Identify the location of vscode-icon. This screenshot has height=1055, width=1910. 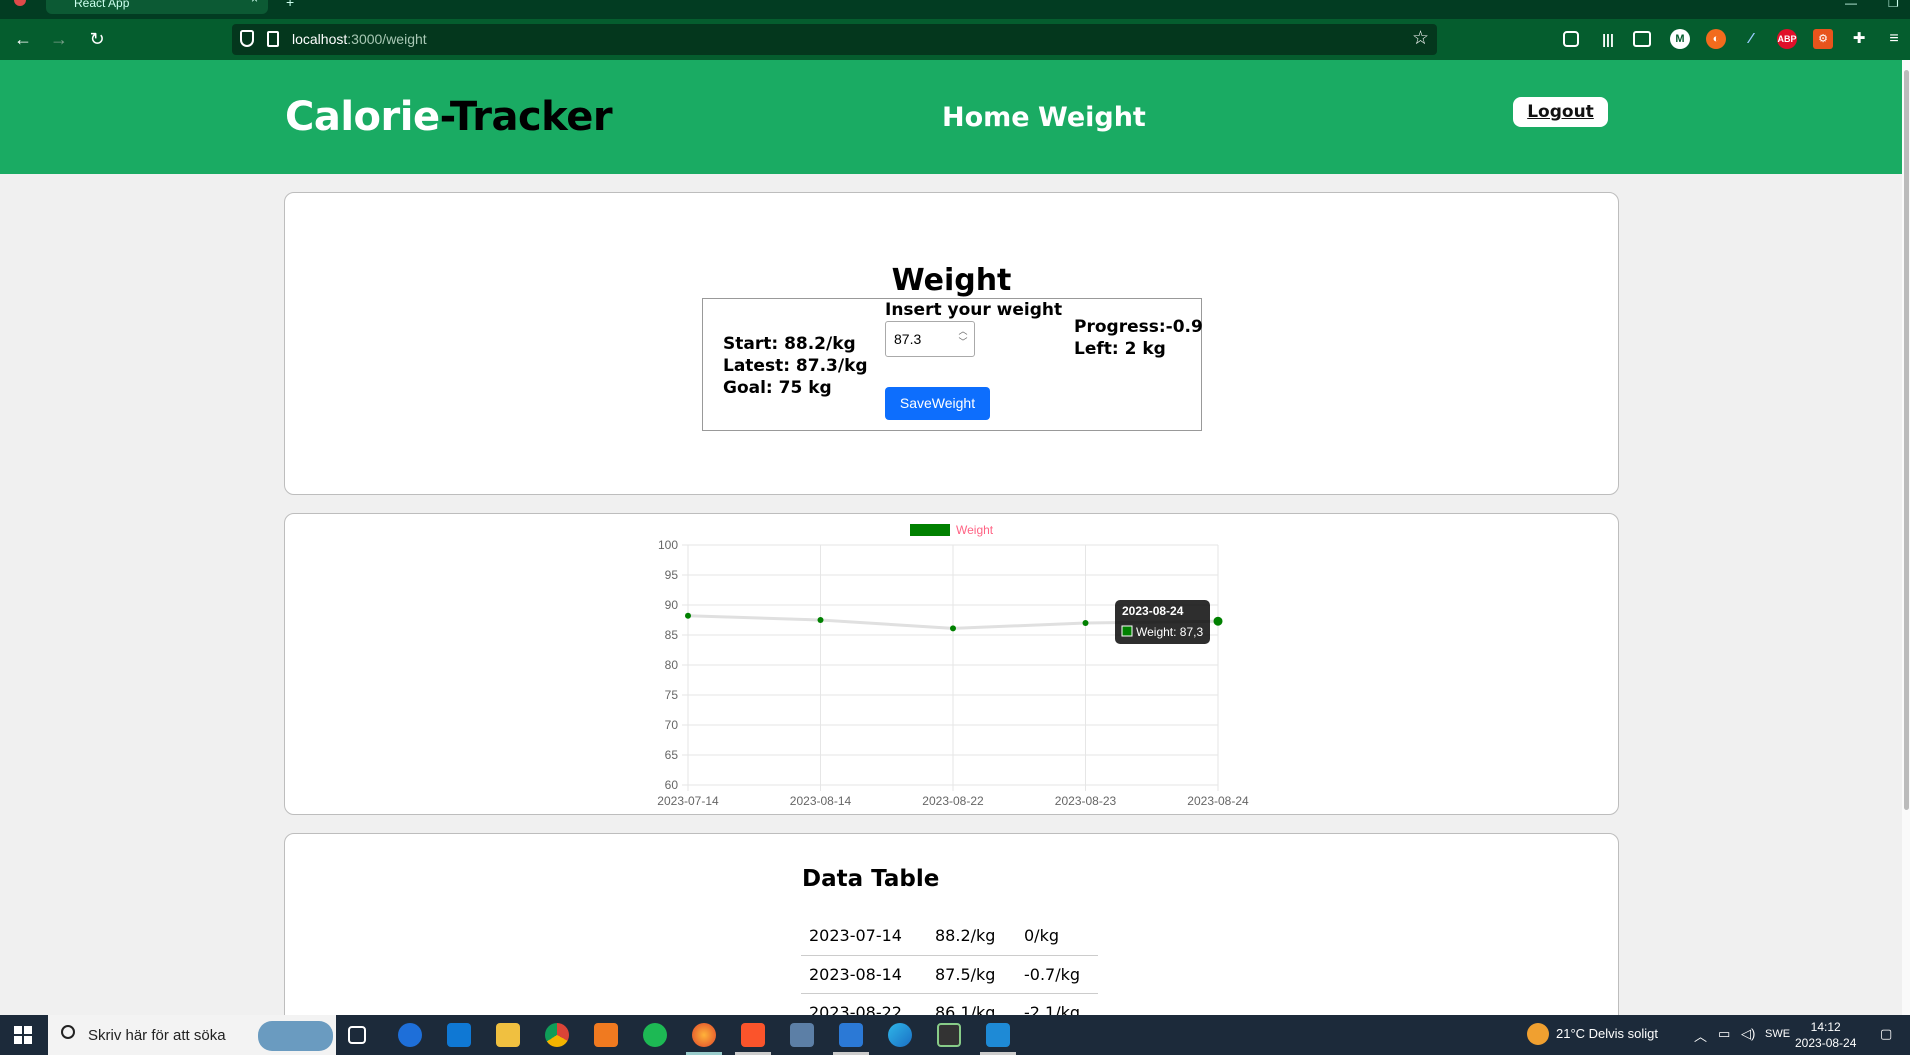
(998, 1035).